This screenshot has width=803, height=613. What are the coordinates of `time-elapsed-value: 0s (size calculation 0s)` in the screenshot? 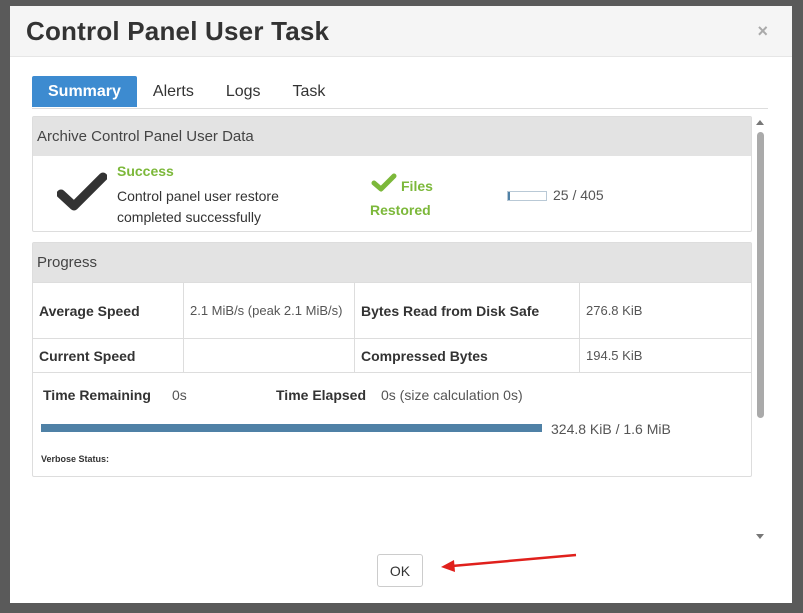 It's located at (452, 395).